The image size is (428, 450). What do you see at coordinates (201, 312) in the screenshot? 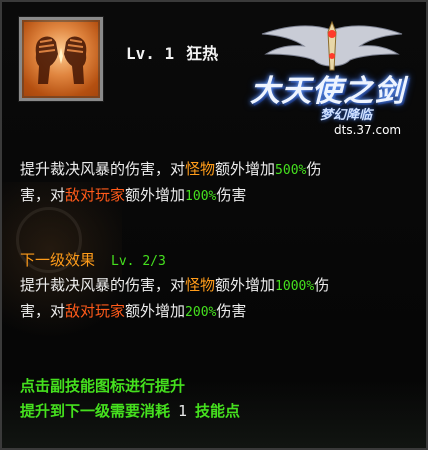
I see `player-damage-value: 200%` at bounding box center [201, 312].